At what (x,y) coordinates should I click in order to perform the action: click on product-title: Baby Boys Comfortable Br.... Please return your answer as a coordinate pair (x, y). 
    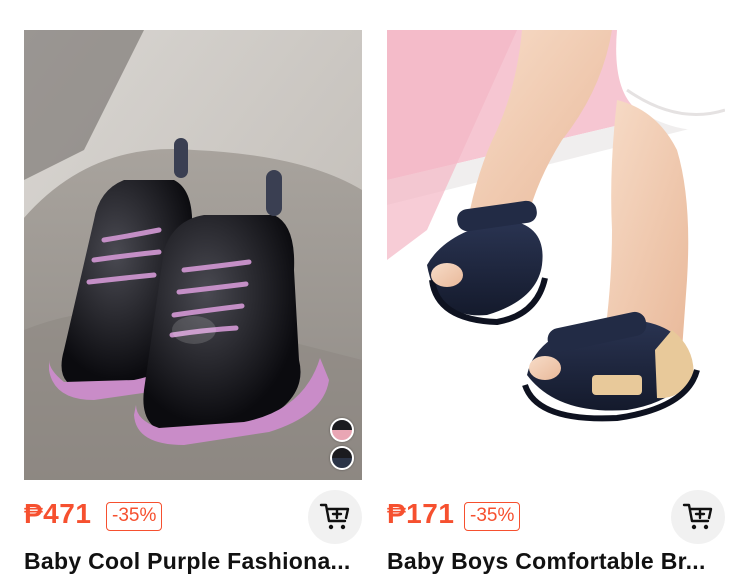
    Looking at the image, I should click on (556, 561).